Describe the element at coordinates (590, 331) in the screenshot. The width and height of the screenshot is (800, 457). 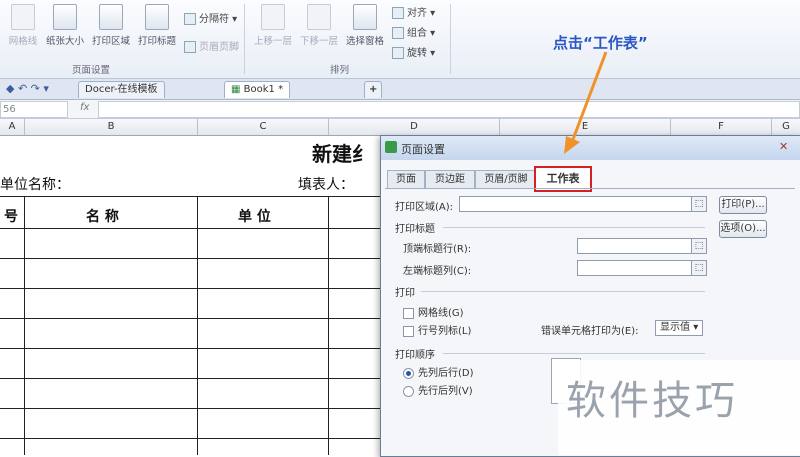
I see `errors-label: 错误单元格打印为(E):` at that location.